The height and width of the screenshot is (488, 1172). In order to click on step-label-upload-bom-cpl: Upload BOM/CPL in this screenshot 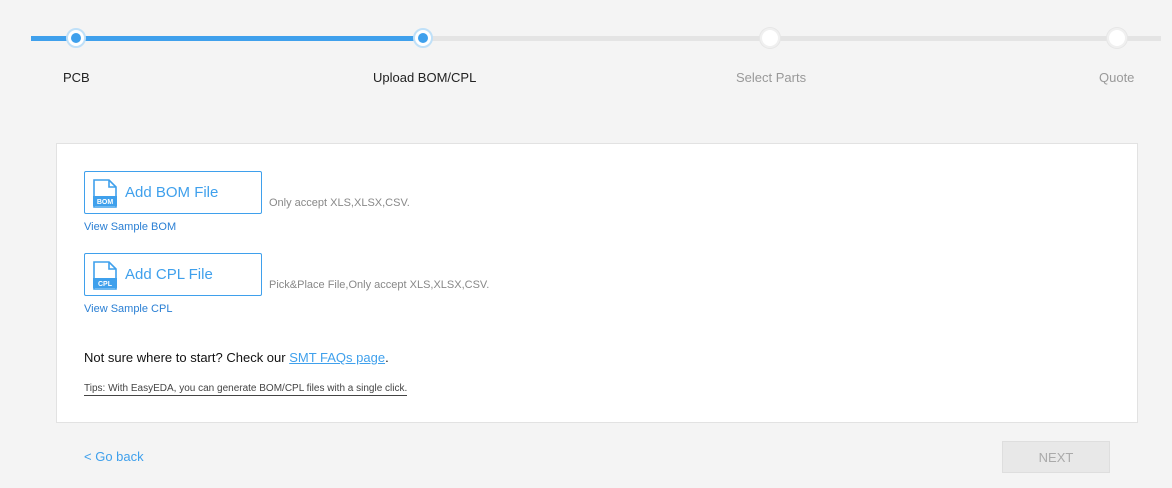, I will do `click(425, 77)`.